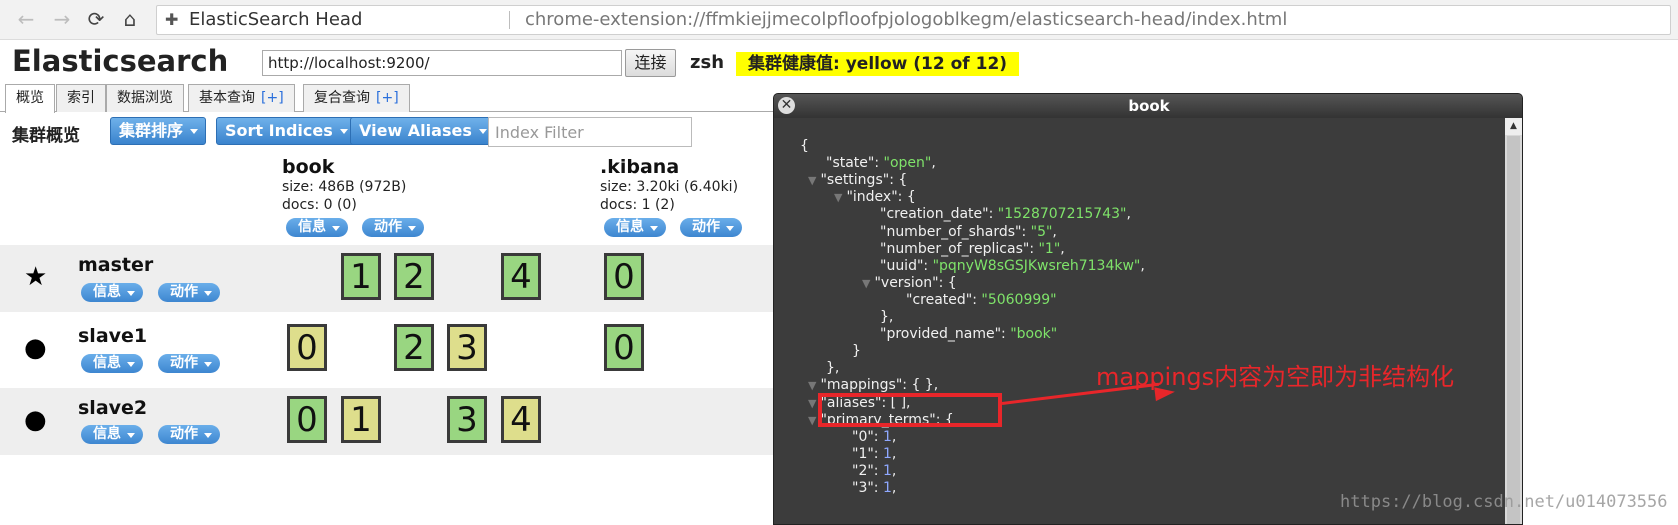 The image size is (1678, 525). What do you see at coordinates (241, 98) in the screenshot?
I see `tab-basic-query: 基本查询 [+]` at bounding box center [241, 98].